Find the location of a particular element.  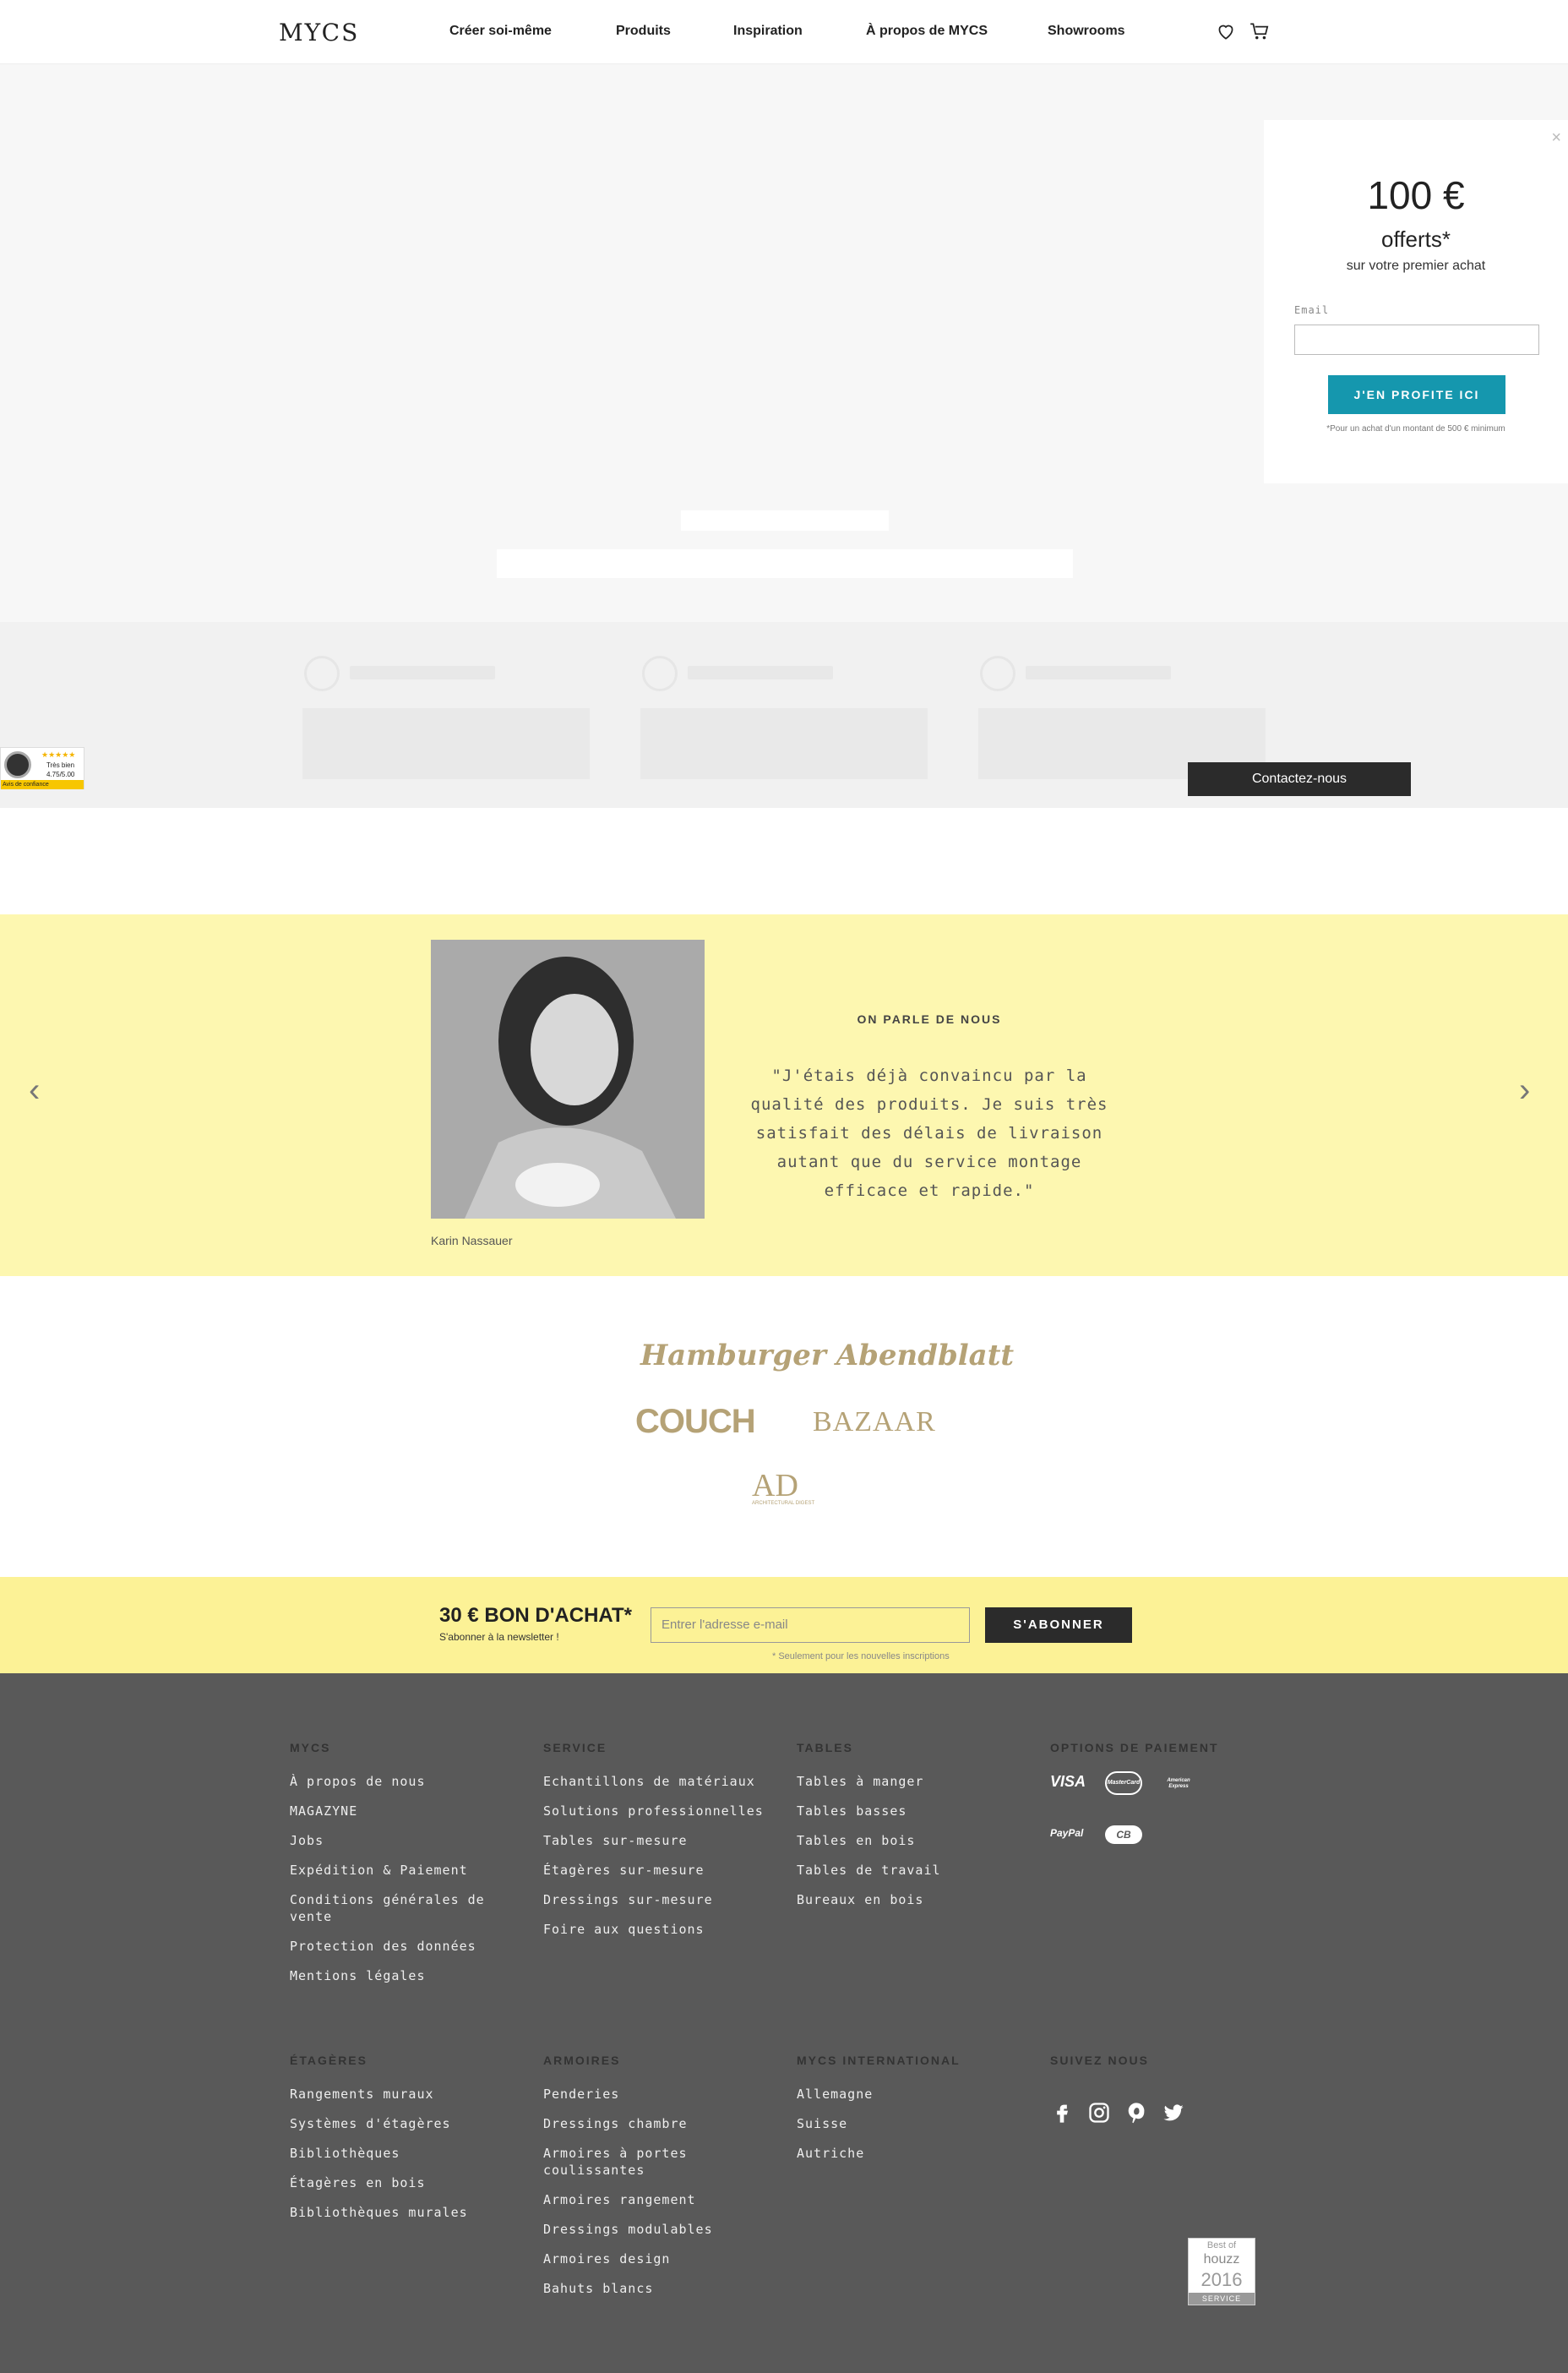

newsletter-subscribe-button: S'ABONNER is located at coordinates (1058, 1625).